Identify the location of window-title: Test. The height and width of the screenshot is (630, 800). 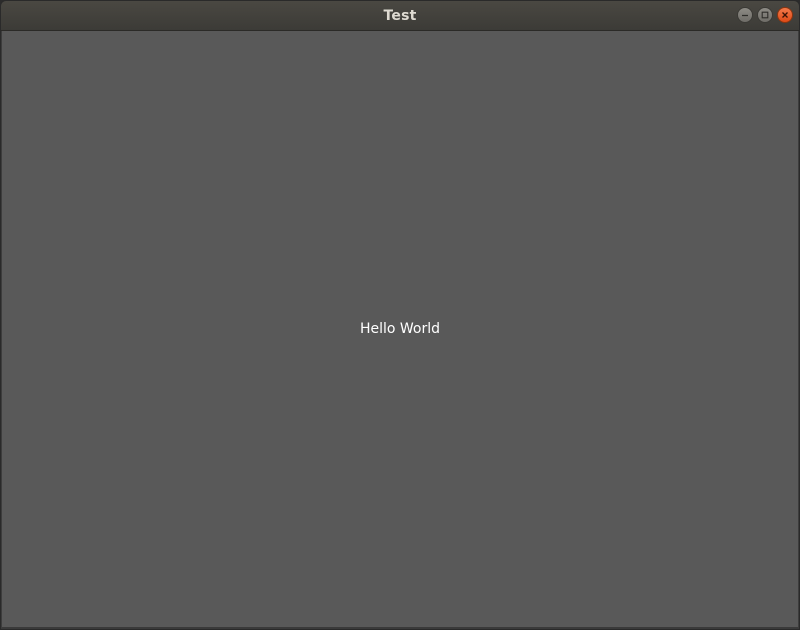
(400, 16).